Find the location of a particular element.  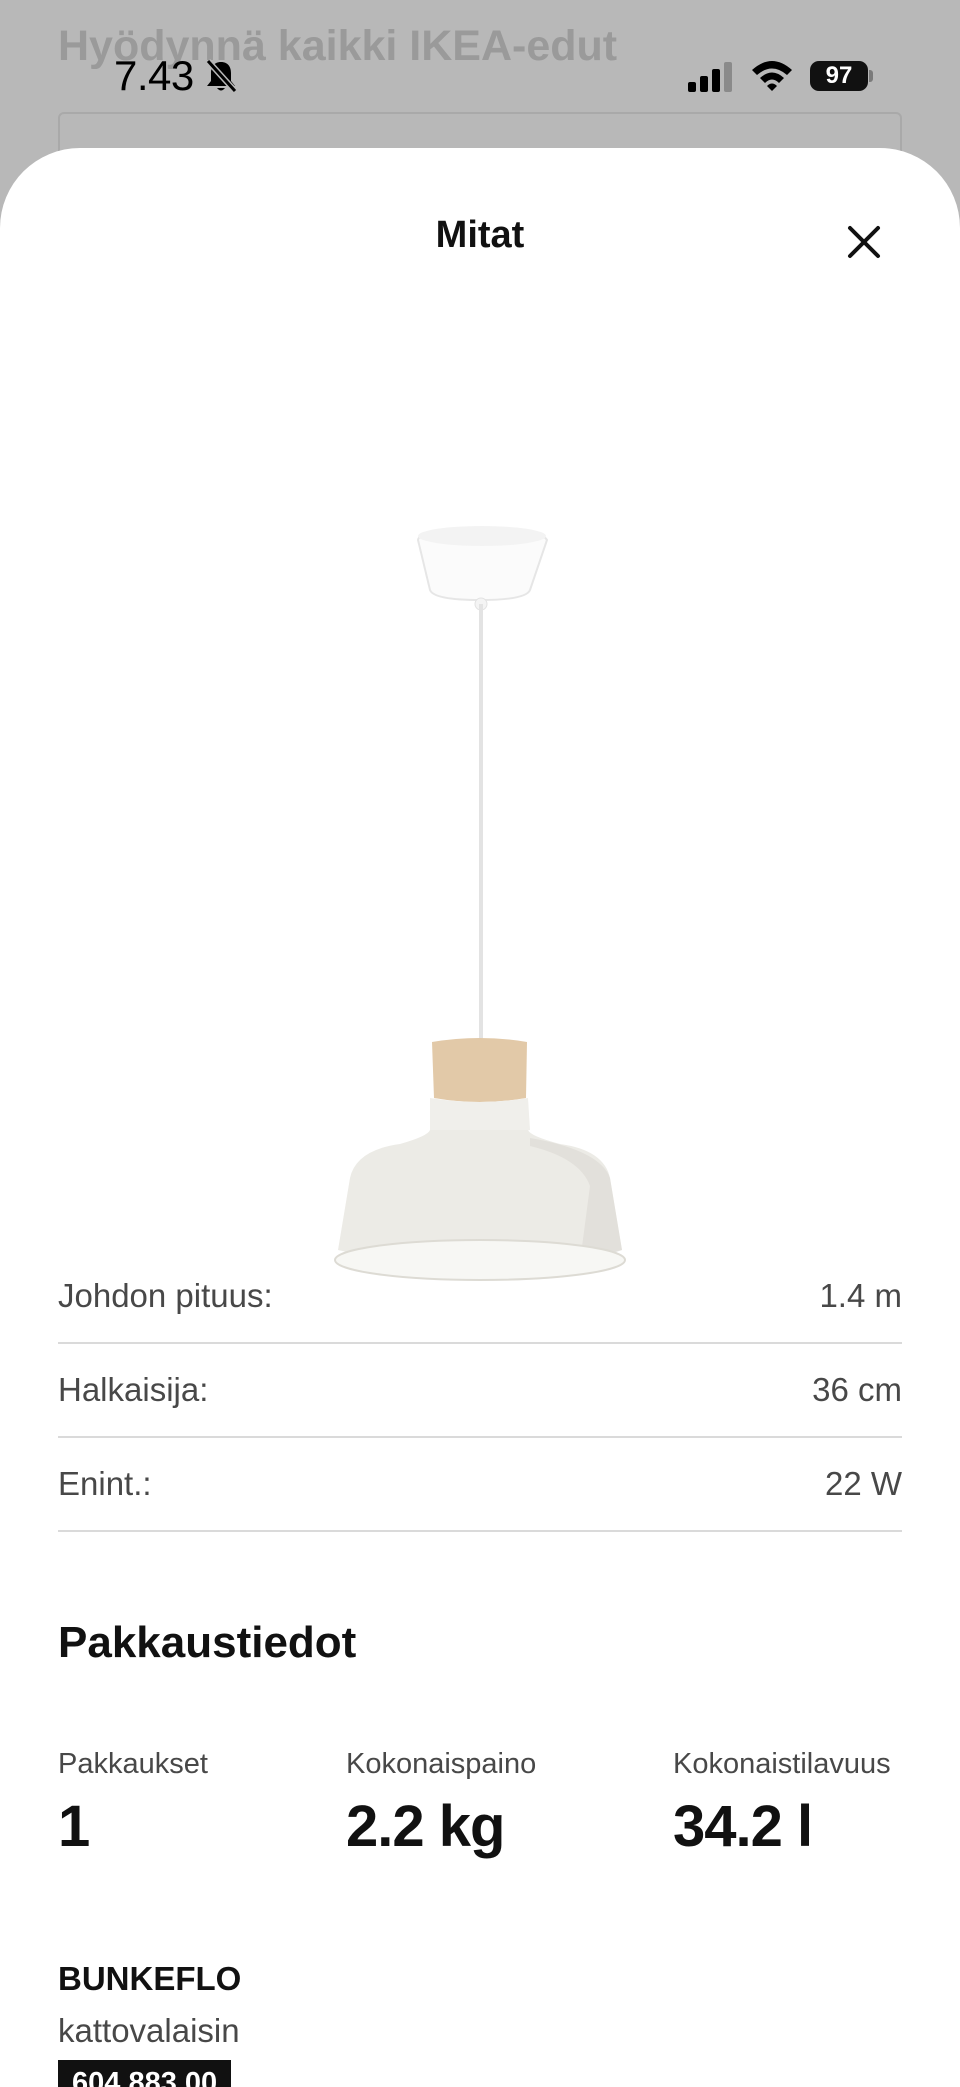

dimension-label: Halkaisija: is located at coordinates (133, 1389).